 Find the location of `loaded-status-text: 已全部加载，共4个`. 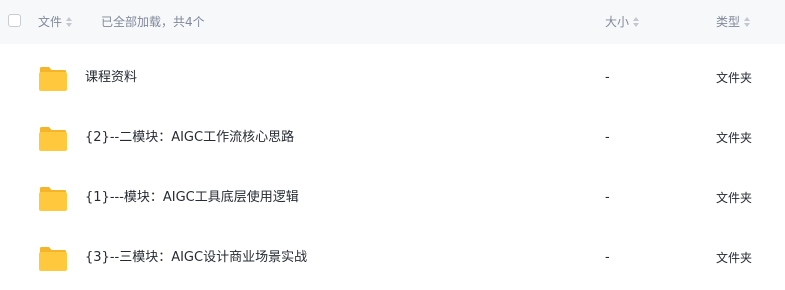

loaded-status-text: 已全部加载，共4个 is located at coordinates (153, 22).